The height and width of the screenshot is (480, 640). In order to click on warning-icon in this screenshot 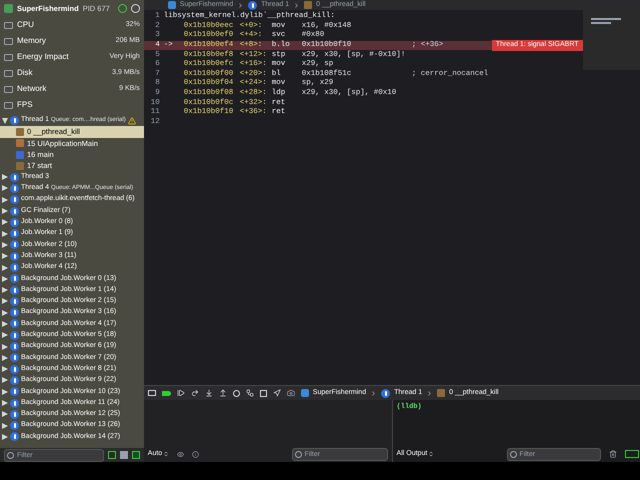, I will do `click(132, 120)`.